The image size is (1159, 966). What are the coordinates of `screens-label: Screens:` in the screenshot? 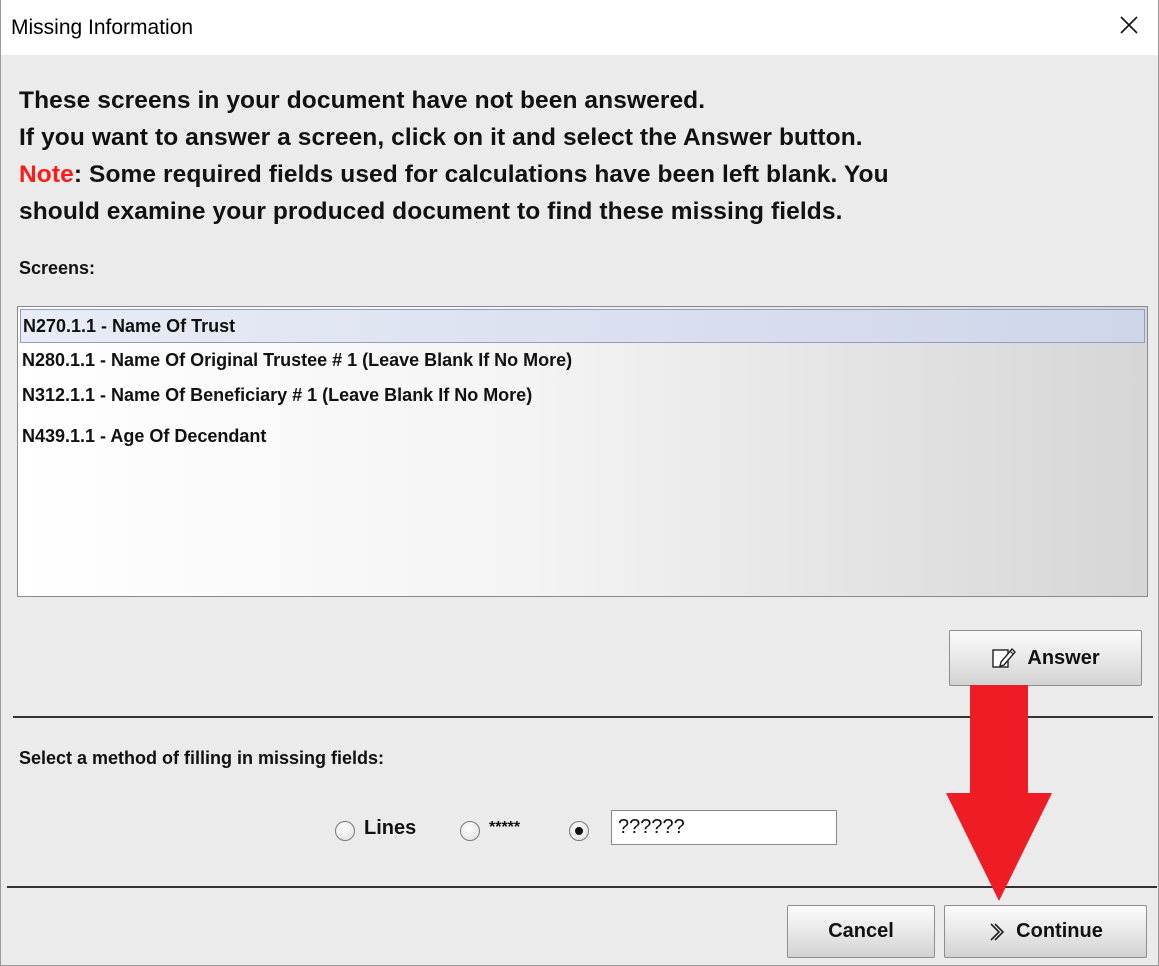 It's located at (57, 268).